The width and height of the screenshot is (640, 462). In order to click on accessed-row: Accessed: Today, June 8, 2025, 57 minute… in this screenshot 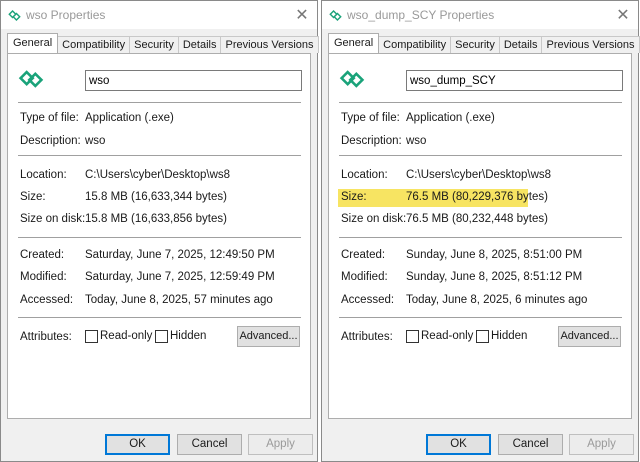, I will do `click(160, 301)`.